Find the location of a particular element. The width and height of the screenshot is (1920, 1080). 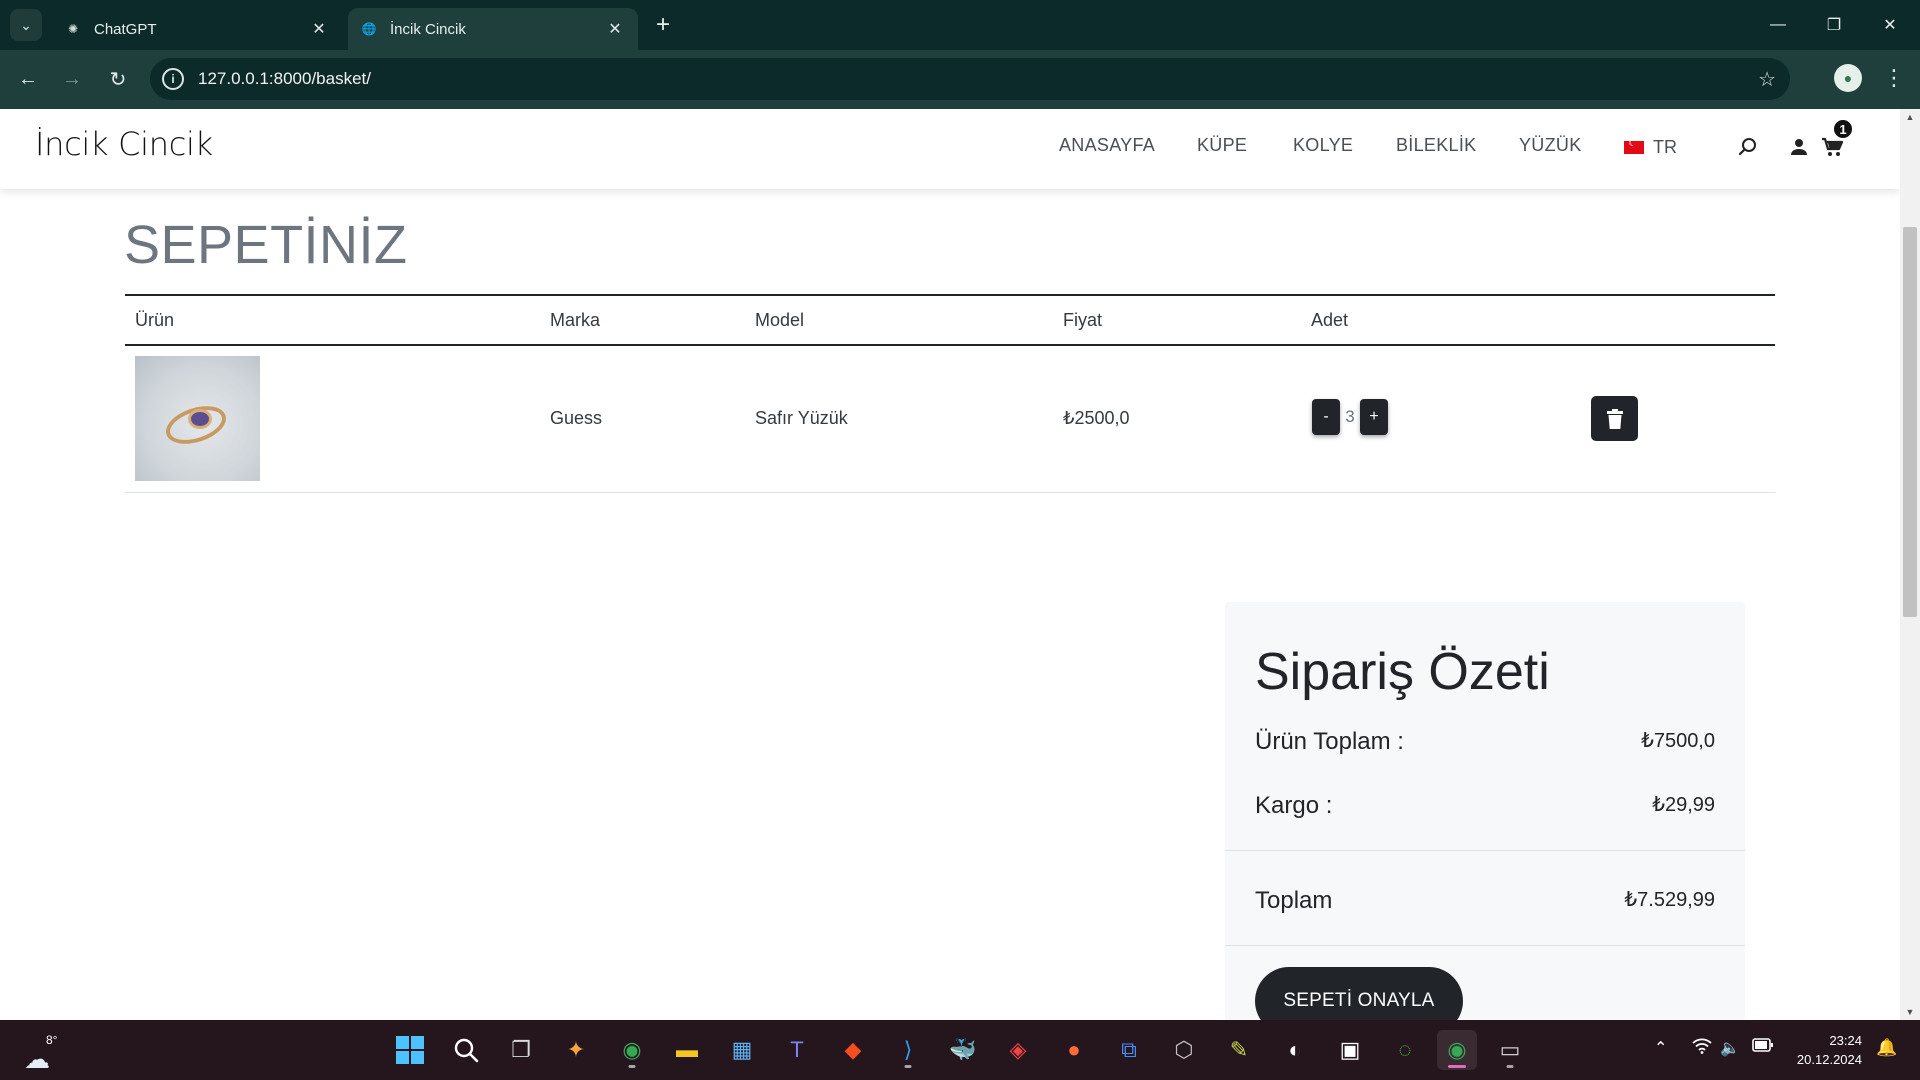

minimize-icon: — is located at coordinates (1778, 25).